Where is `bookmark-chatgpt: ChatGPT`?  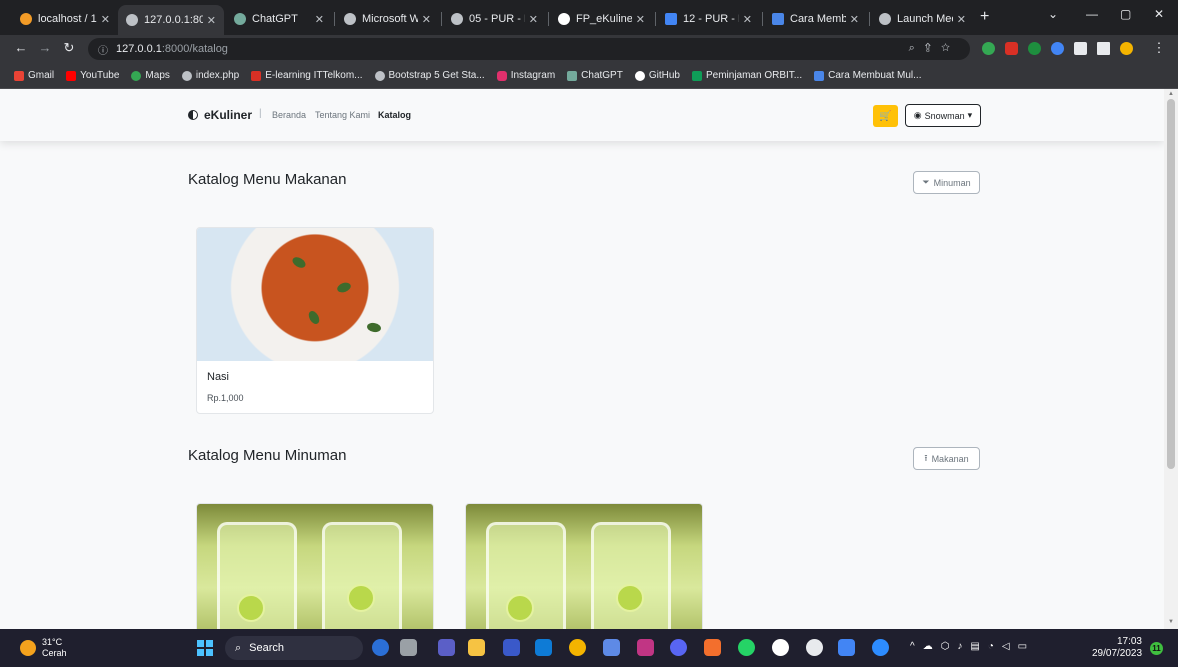
bookmark-chatgpt: ChatGPT is located at coordinates (595, 75).